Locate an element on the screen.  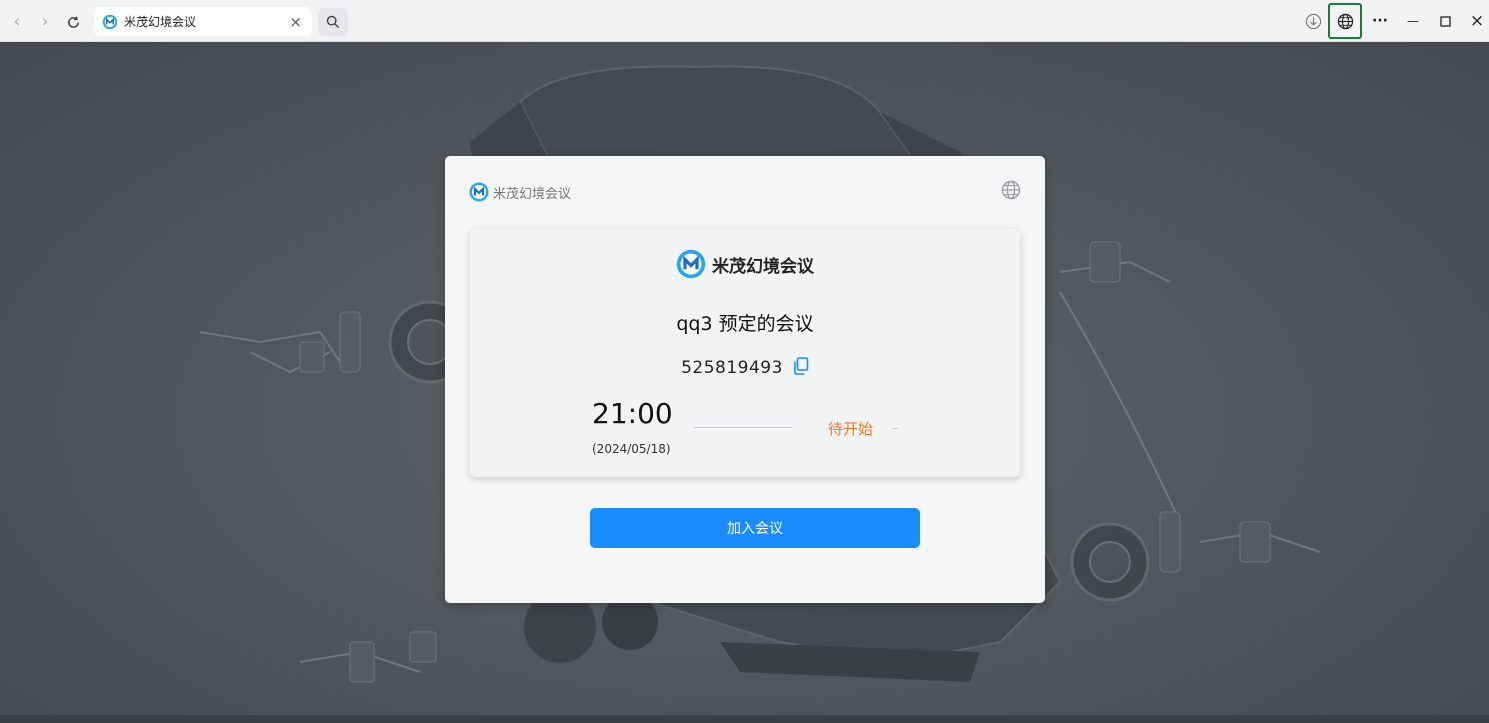
meeting-title: qq3 预定的会议 is located at coordinates (745, 324).